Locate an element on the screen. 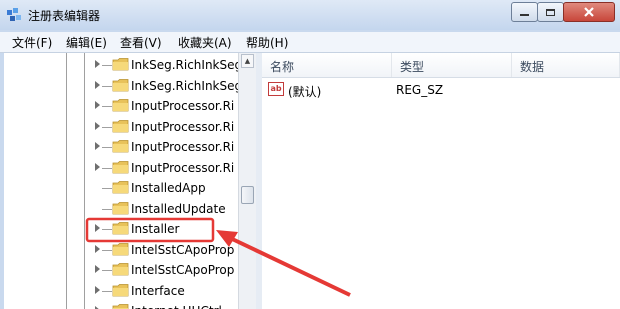 This screenshot has height=309, width=620. arrow-shaft is located at coordinates (289, 266).